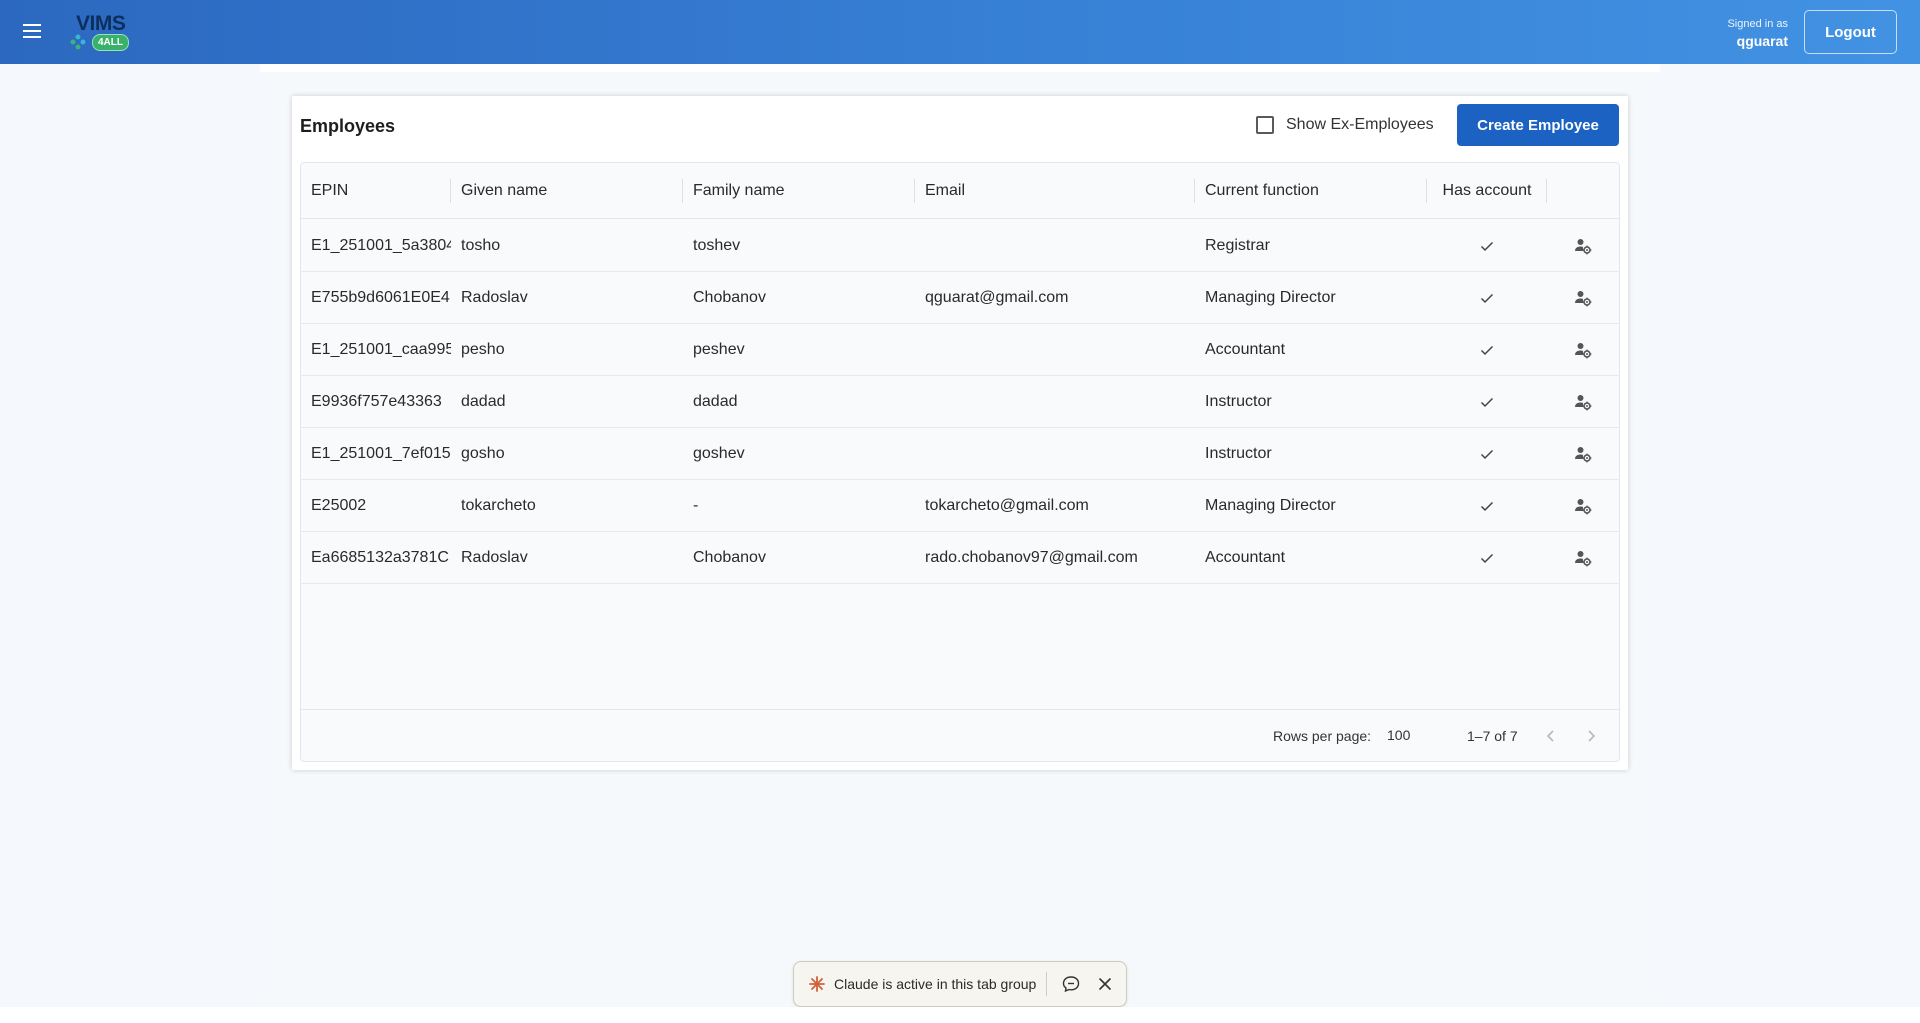  Describe the element at coordinates (376, 401) in the screenshot. I see `cell-epin: E9936f757e43363` at that location.